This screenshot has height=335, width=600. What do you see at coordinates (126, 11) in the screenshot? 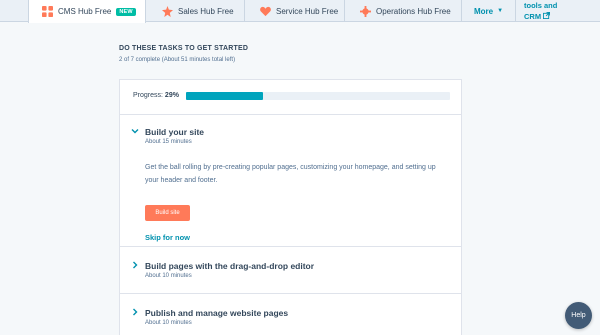
I see `new-badge: NEW` at bounding box center [126, 11].